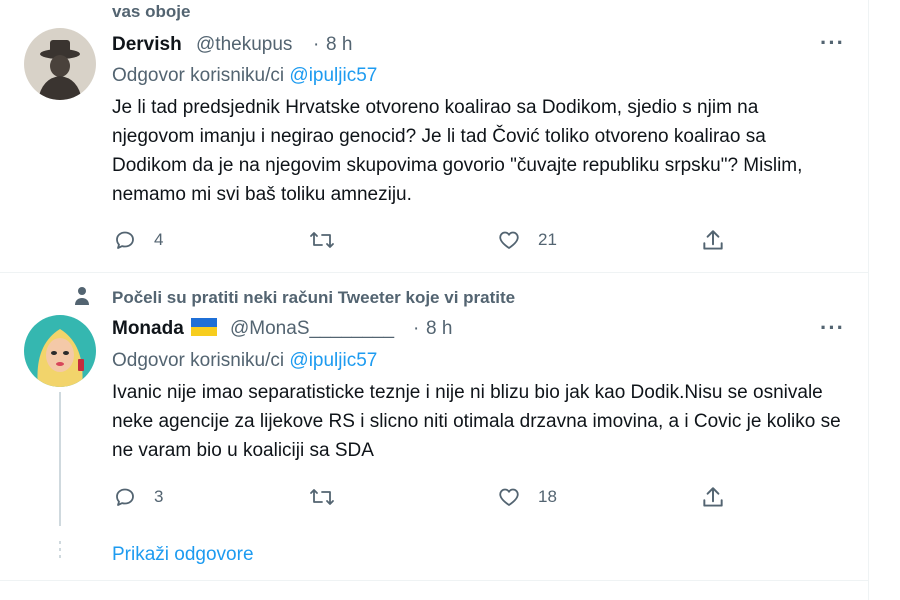 The height and width of the screenshot is (600, 900). Describe the element at coordinates (204, 327) in the screenshot. I see `ukraine-flag-icon` at that location.